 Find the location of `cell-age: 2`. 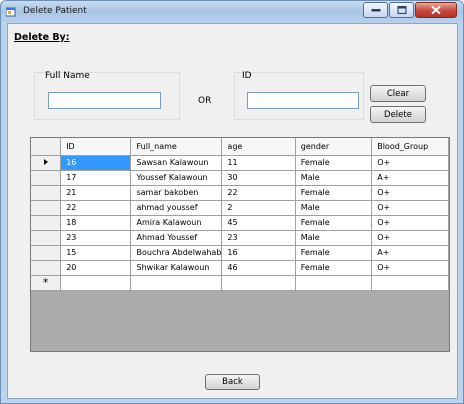

cell-age: 2 is located at coordinates (258, 208).